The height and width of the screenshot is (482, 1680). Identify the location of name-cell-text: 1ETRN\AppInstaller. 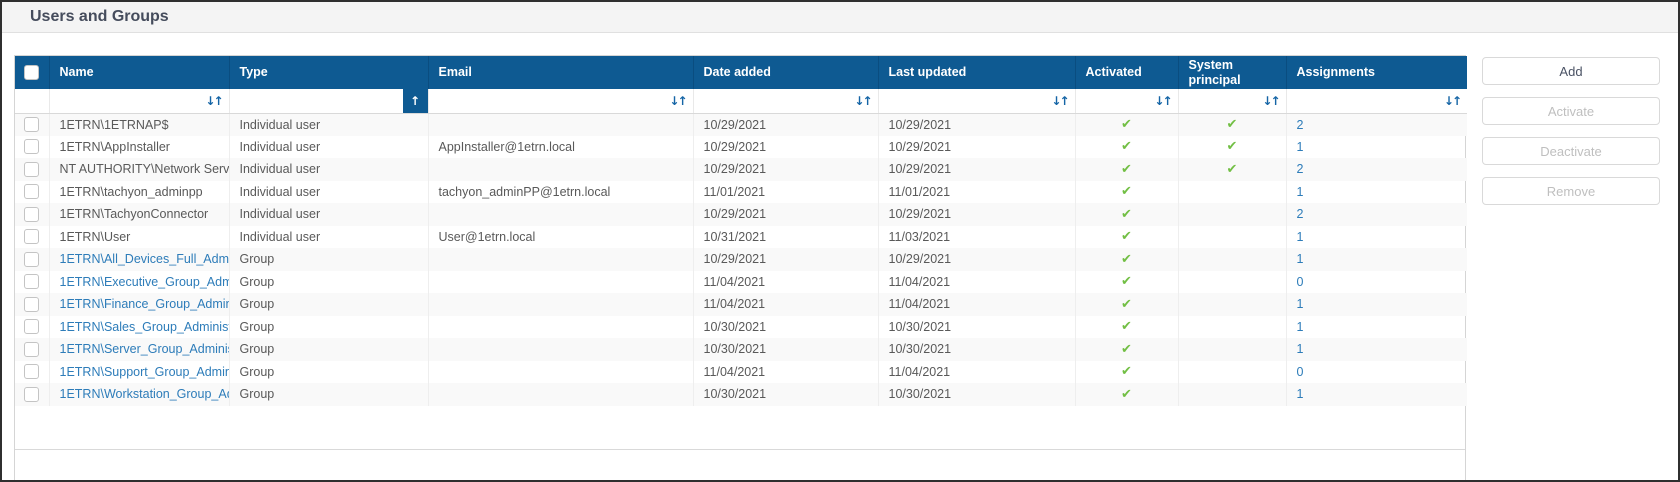
(115, 147).